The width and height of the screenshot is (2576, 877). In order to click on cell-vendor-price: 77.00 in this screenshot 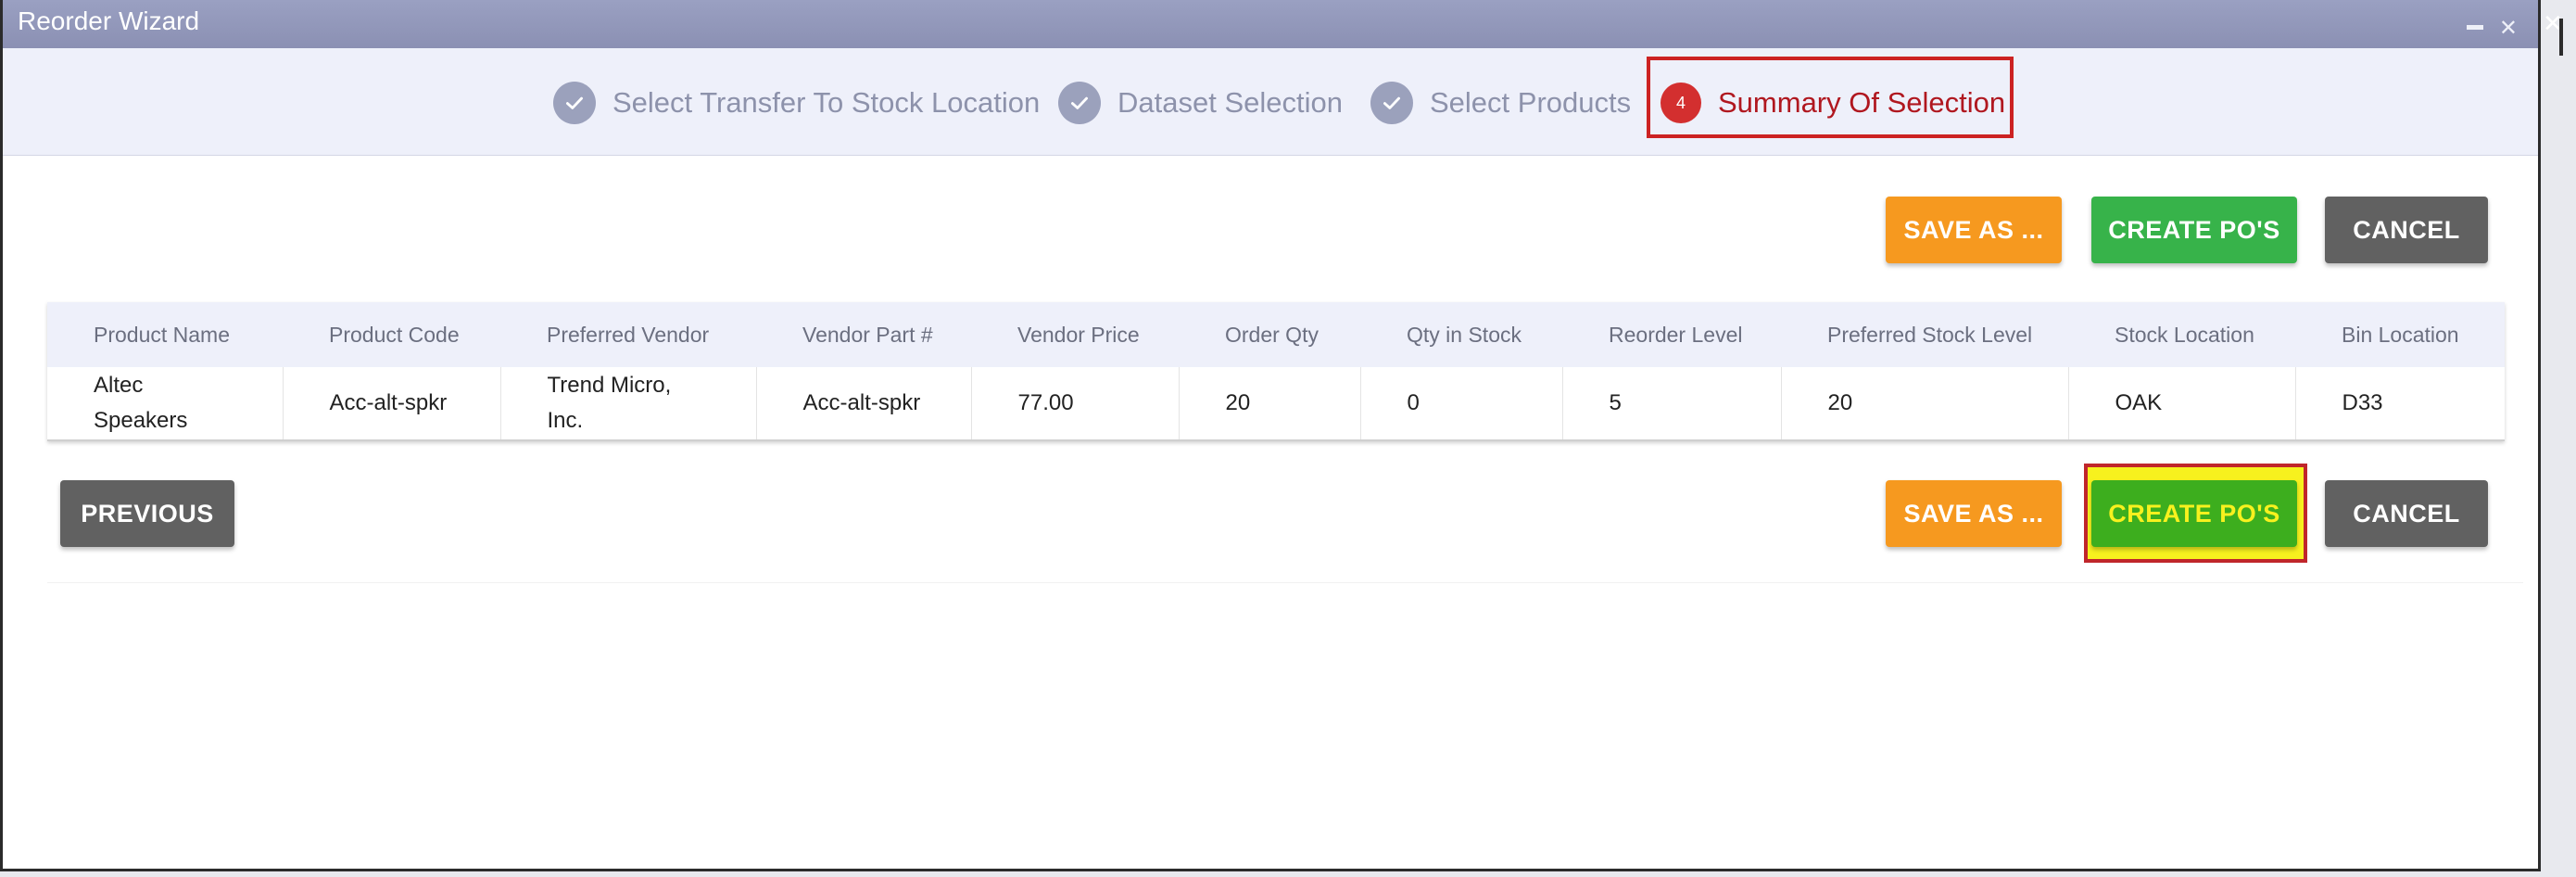, I will do `click(1075, 404)`.